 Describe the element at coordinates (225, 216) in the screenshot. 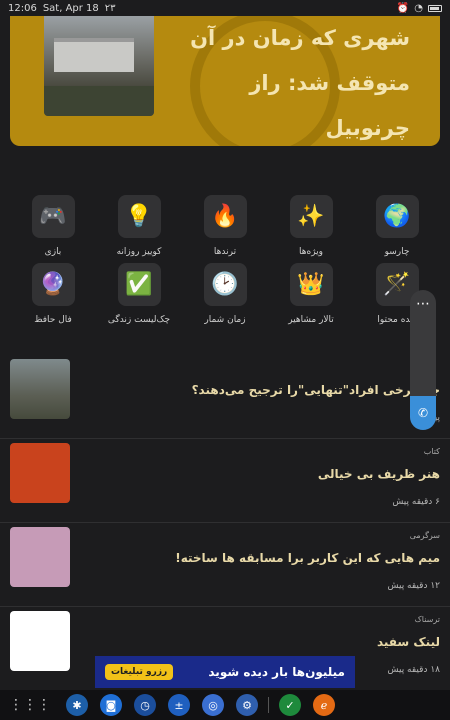

I see `fire-icon: 🔥` at that location.